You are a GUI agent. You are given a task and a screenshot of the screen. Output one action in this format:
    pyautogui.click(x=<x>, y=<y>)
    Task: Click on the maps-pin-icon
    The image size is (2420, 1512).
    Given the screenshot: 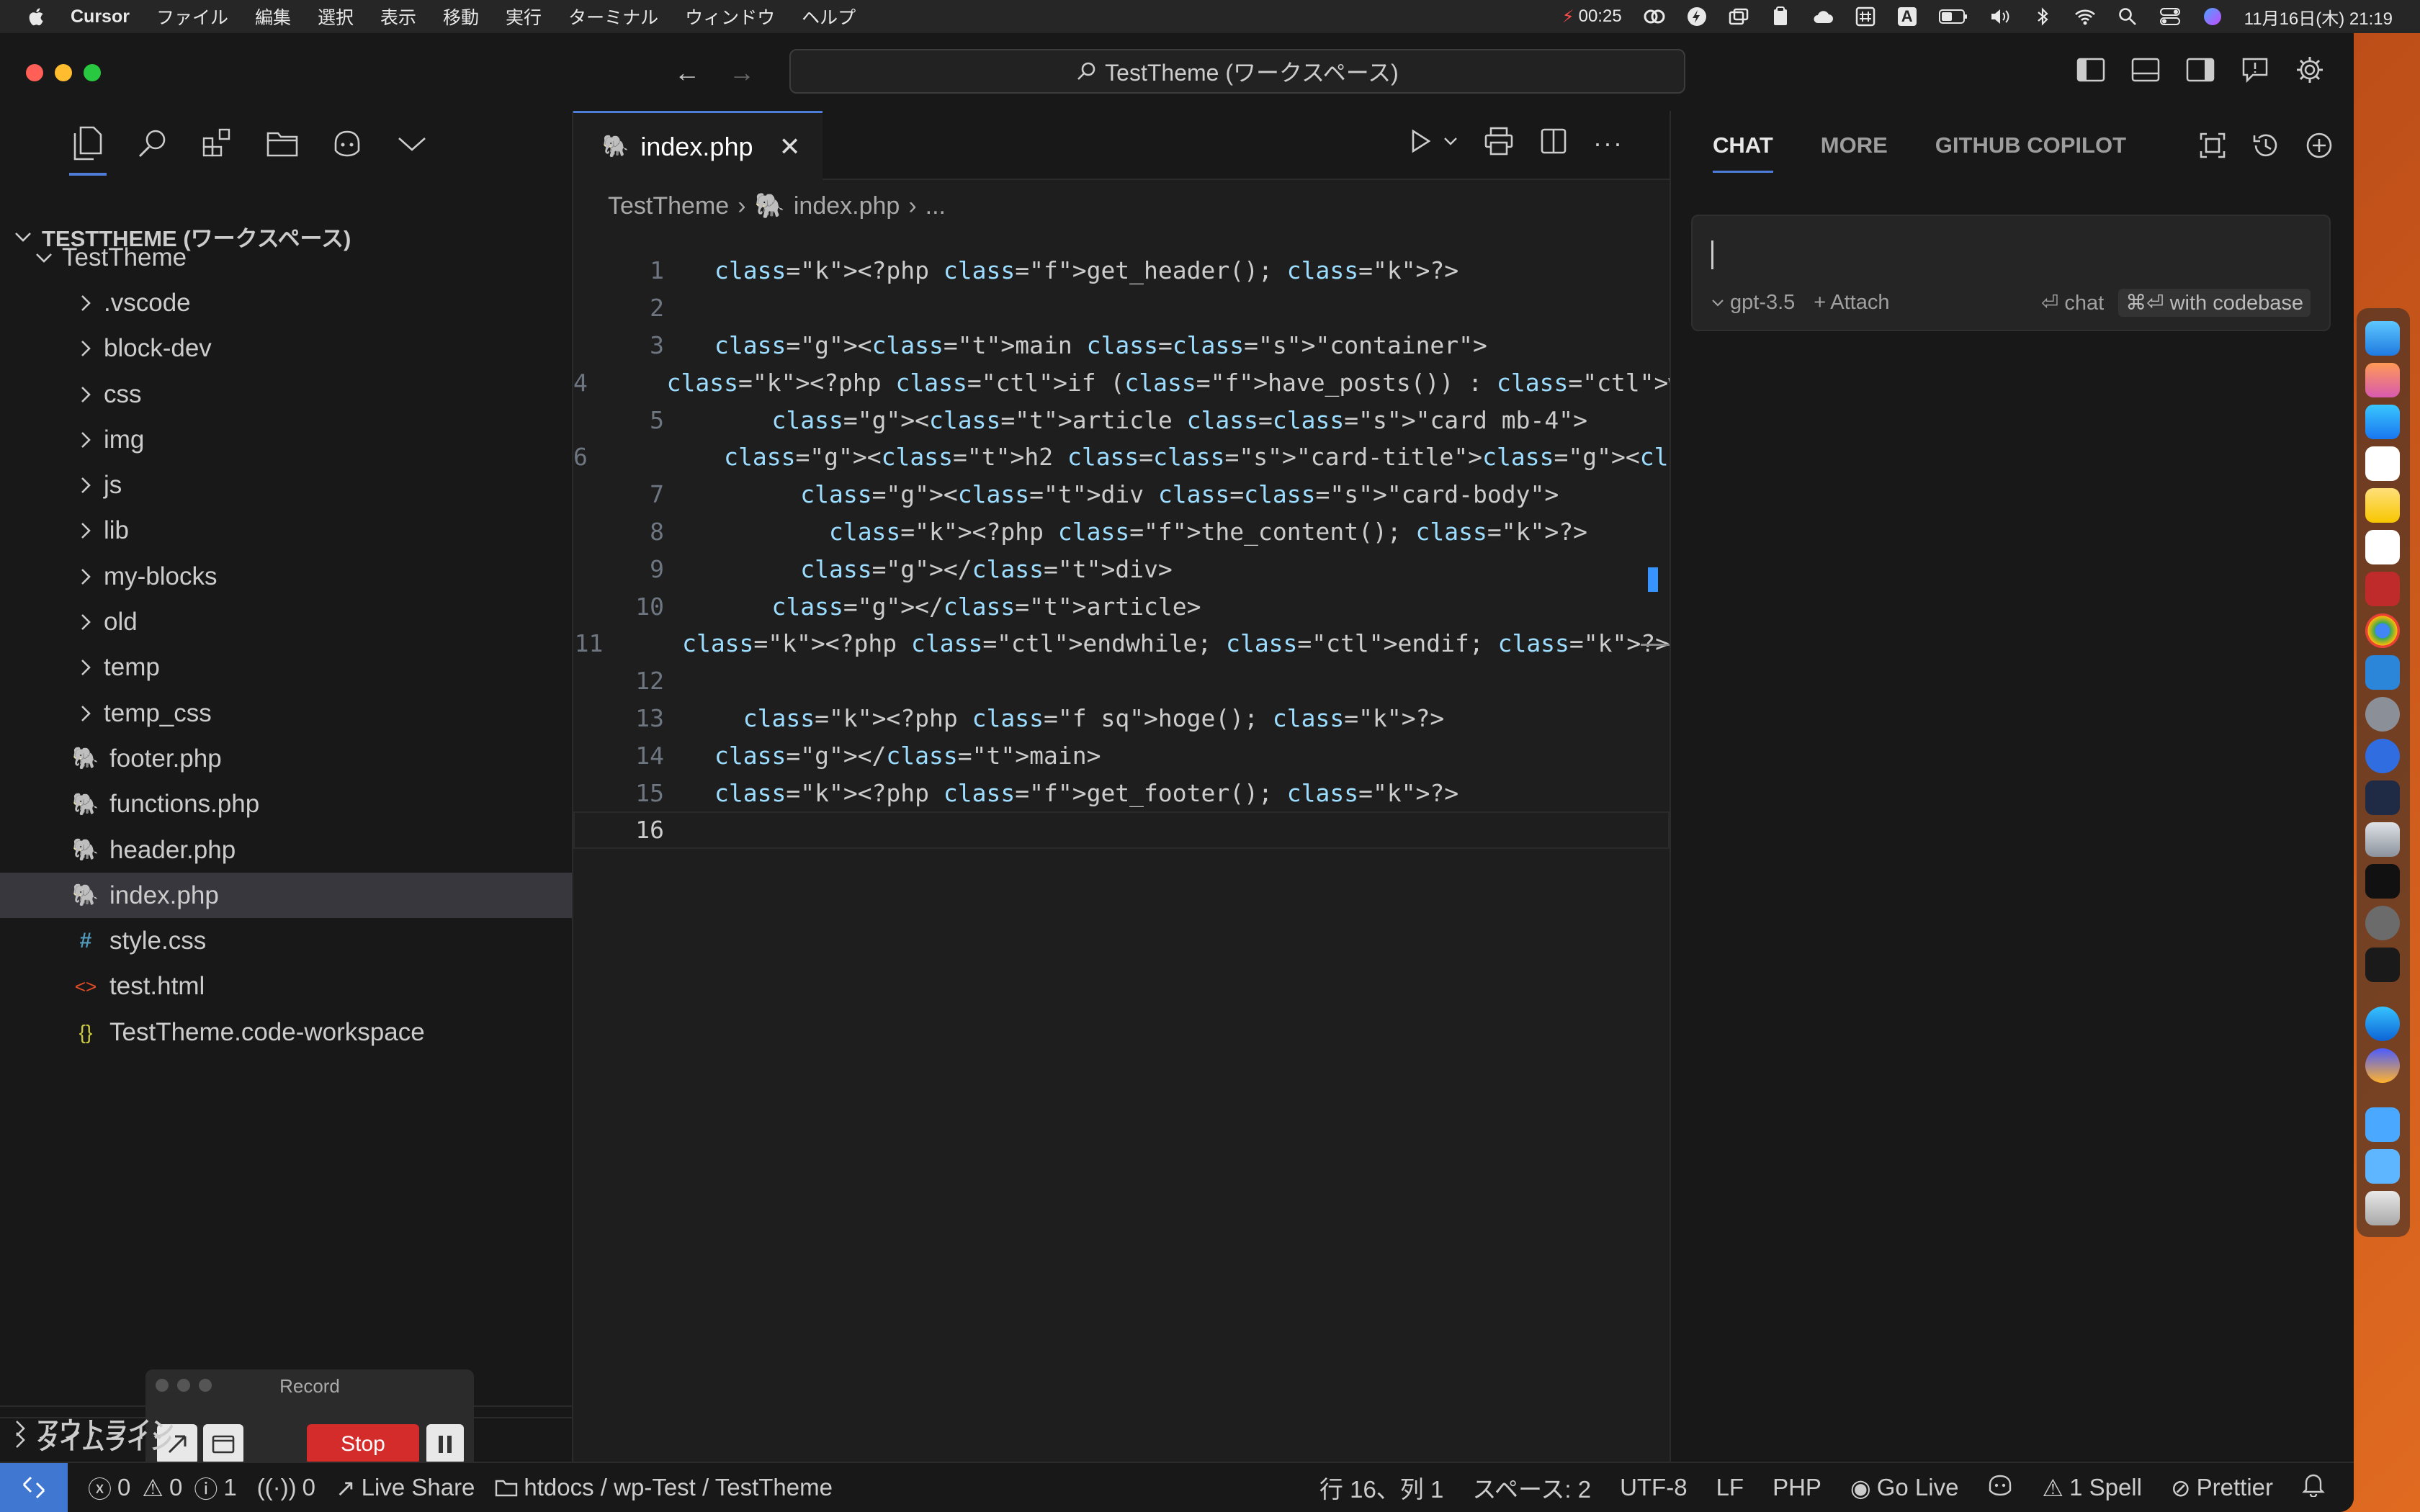 What is the action you would take?
    pyautogui.click(x=2382, y=756)
    